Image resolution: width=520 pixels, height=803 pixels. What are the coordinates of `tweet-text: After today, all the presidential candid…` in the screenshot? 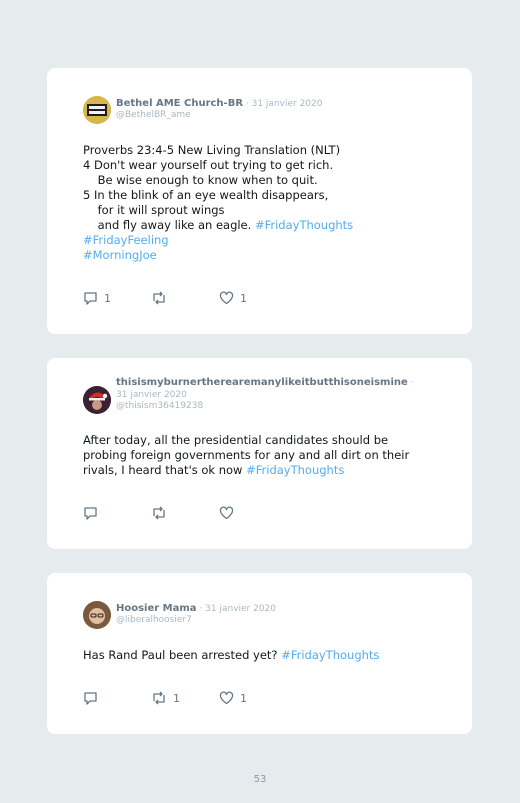 It's located at (257, 455).